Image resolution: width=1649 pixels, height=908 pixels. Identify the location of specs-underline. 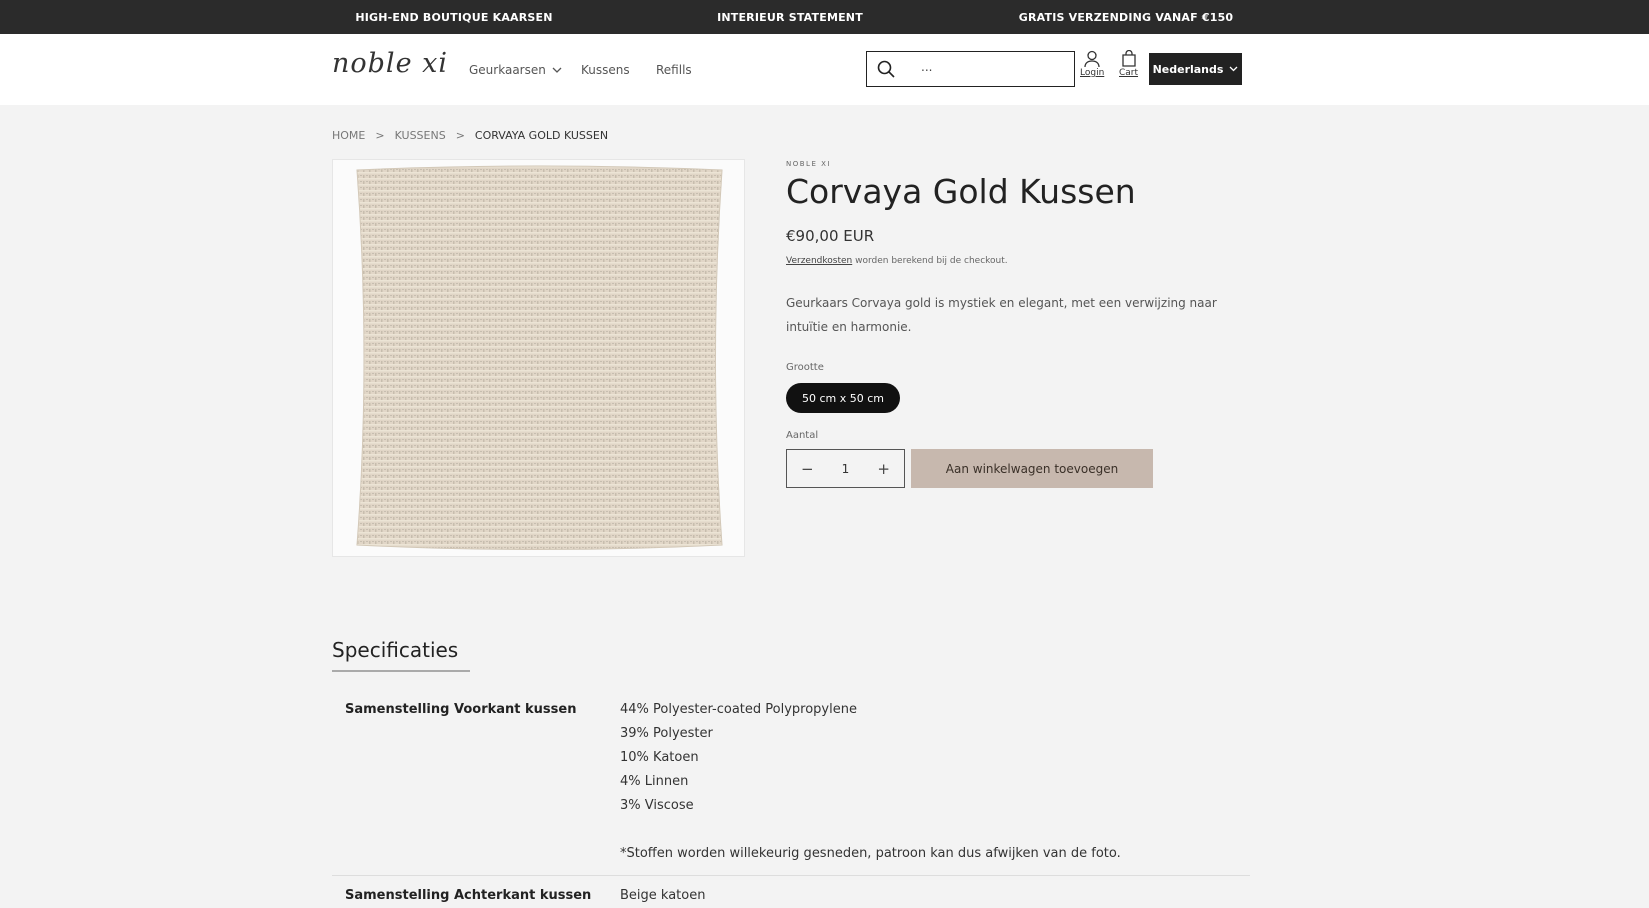
(401, 671).